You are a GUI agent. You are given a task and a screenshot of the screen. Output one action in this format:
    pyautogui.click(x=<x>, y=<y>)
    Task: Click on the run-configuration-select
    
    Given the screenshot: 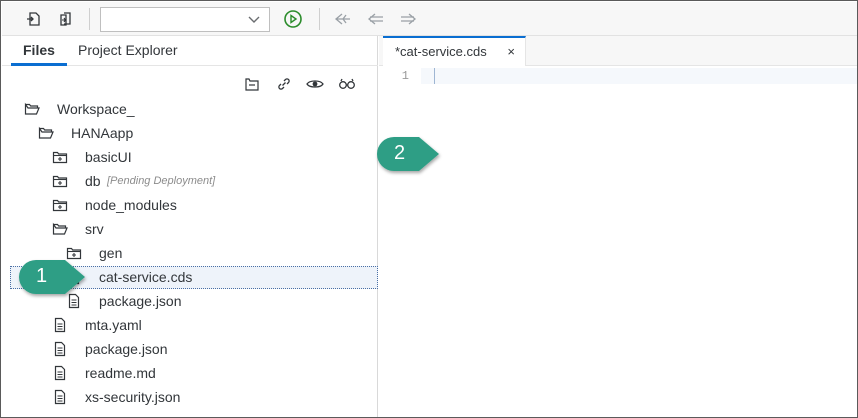 What is the action you would take?
    pyautogui.click(x=185, y=19)
    